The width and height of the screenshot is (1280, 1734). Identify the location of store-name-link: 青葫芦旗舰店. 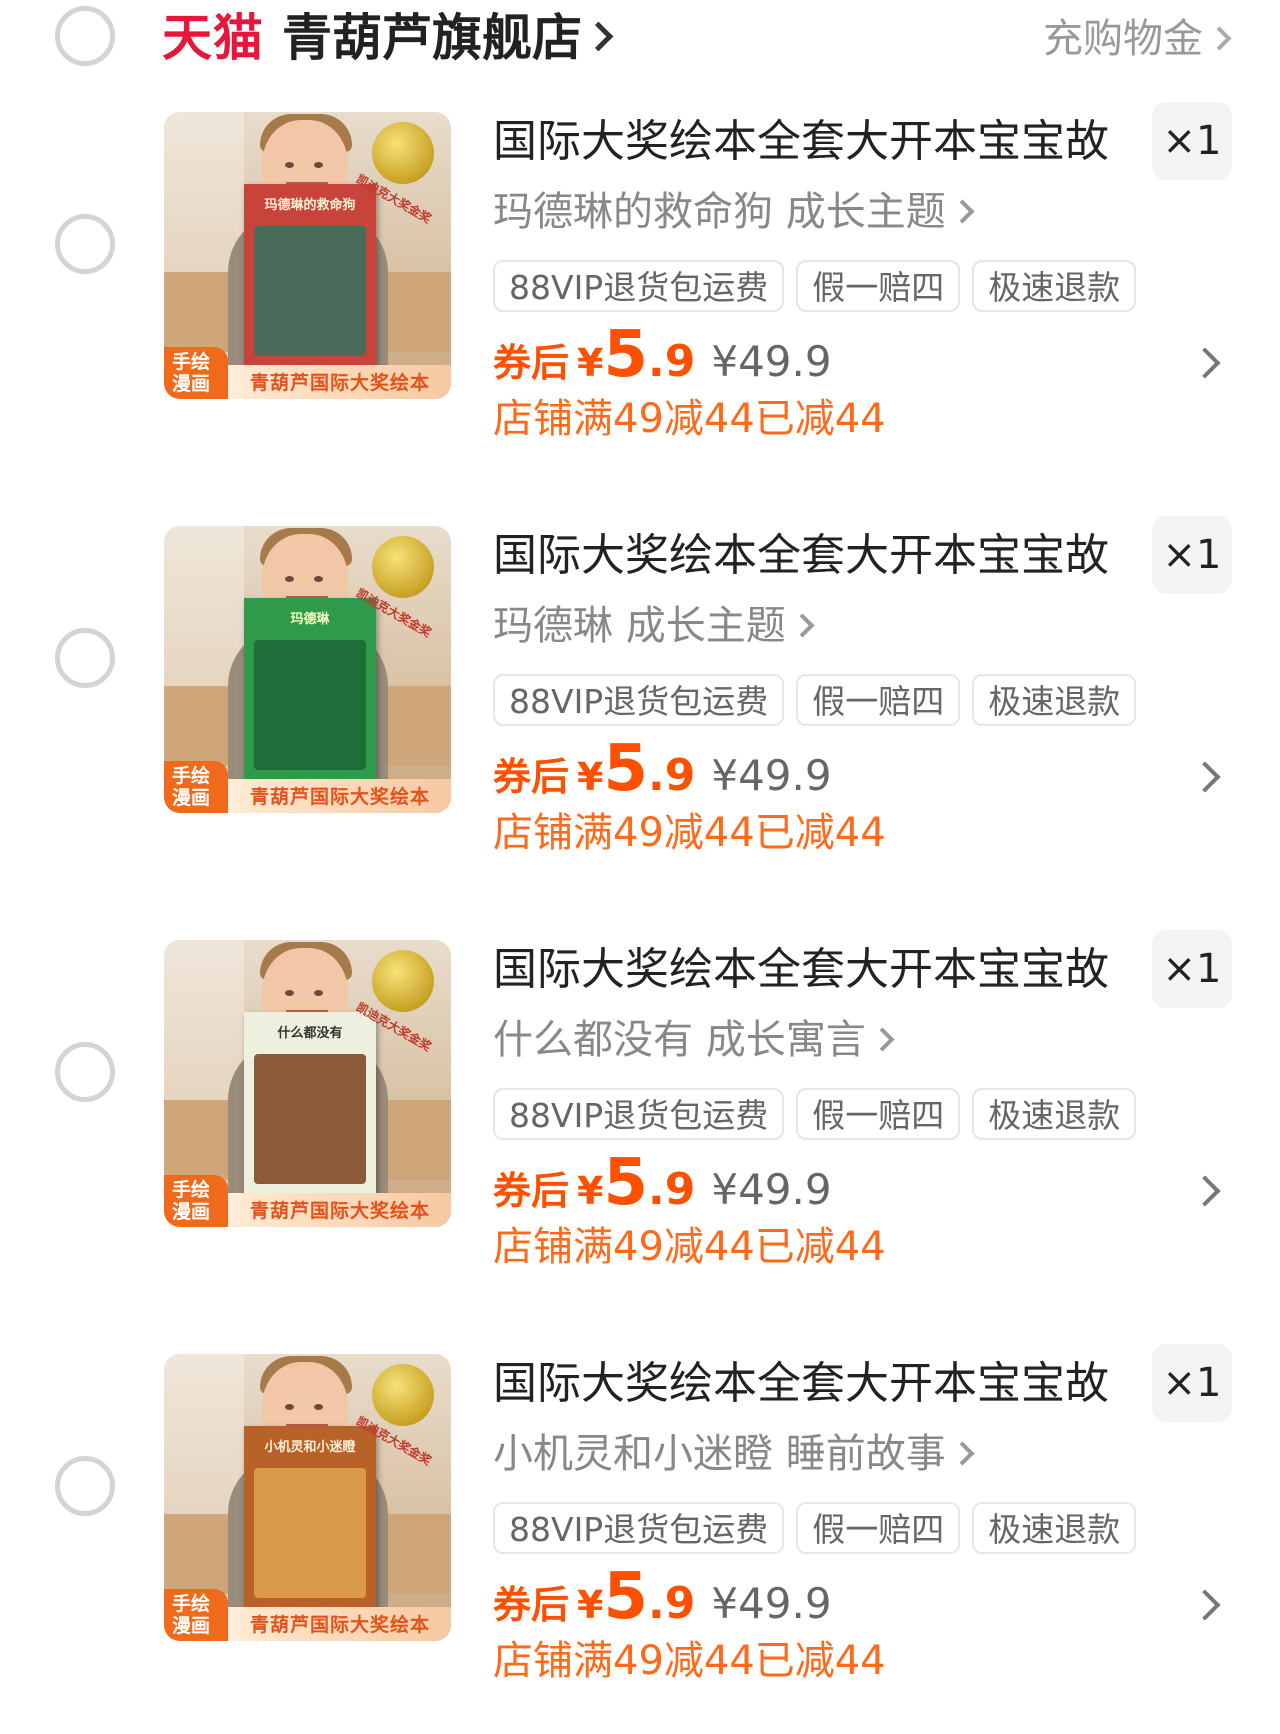
(448, 38).